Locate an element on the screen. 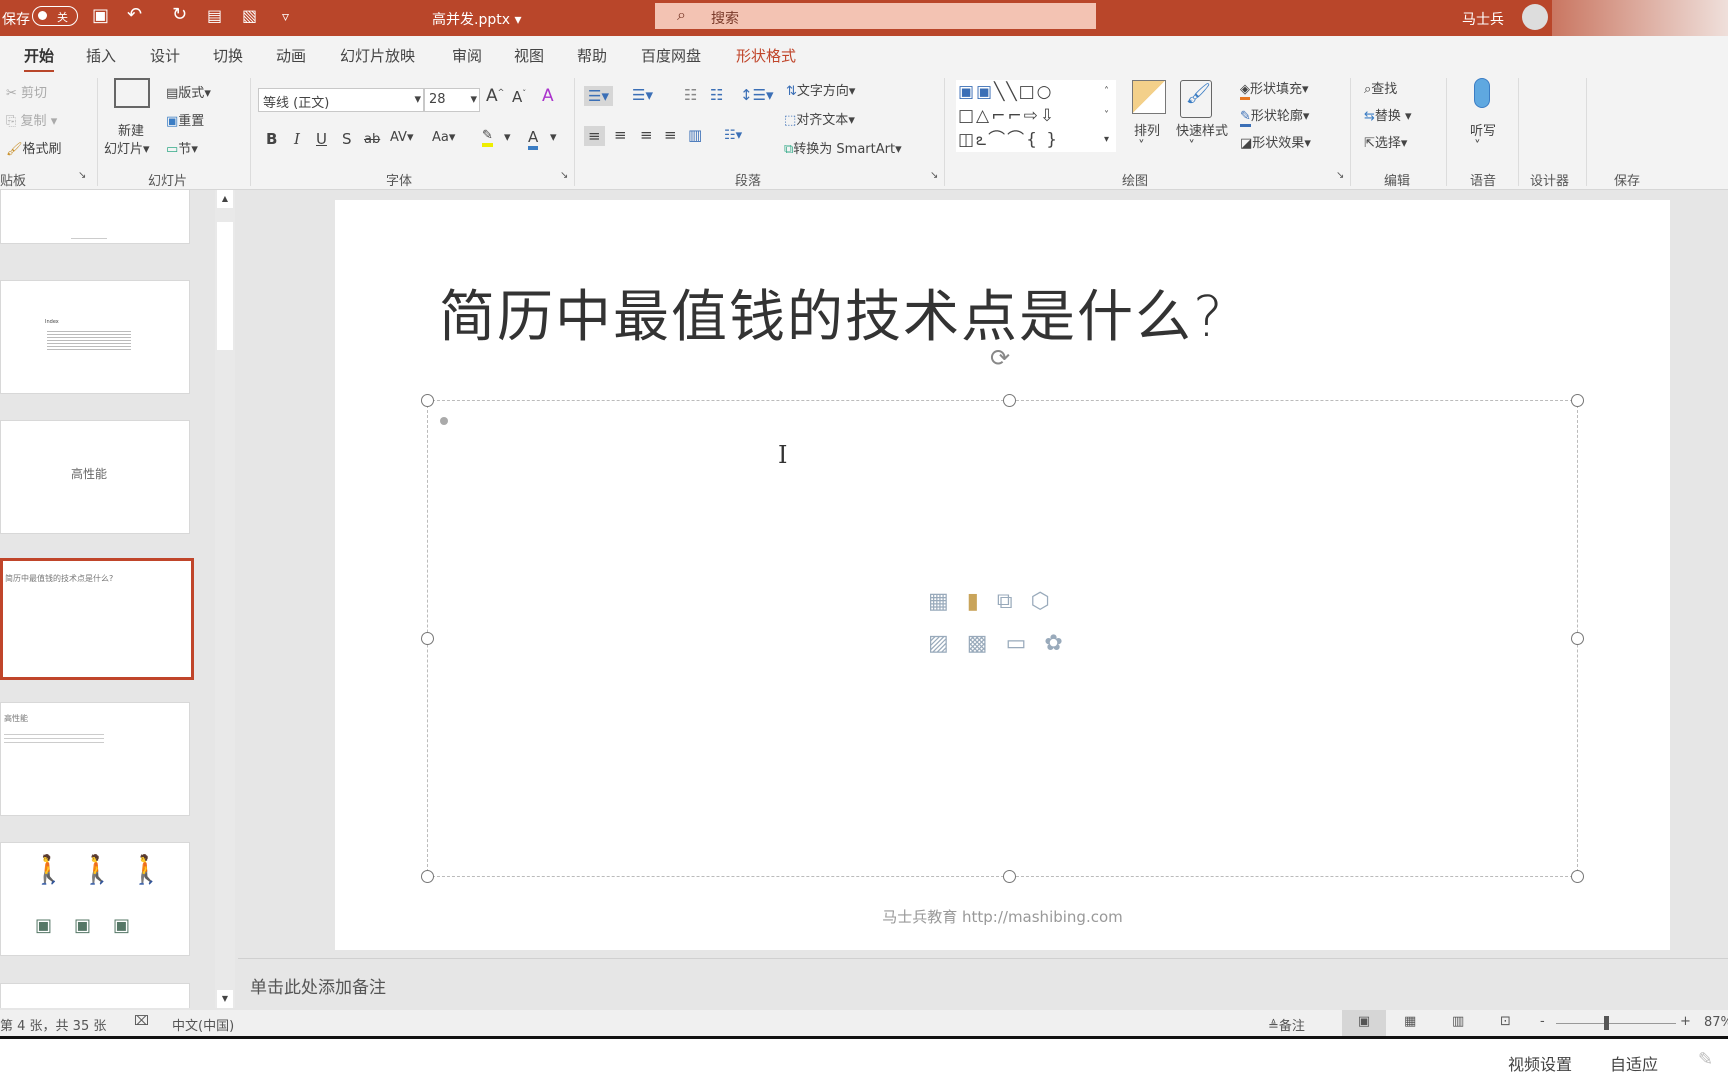 The height and width of the screenshot is (1080, 1728). scroll-up-icon: ▲ is located at coordinates (225, 199).